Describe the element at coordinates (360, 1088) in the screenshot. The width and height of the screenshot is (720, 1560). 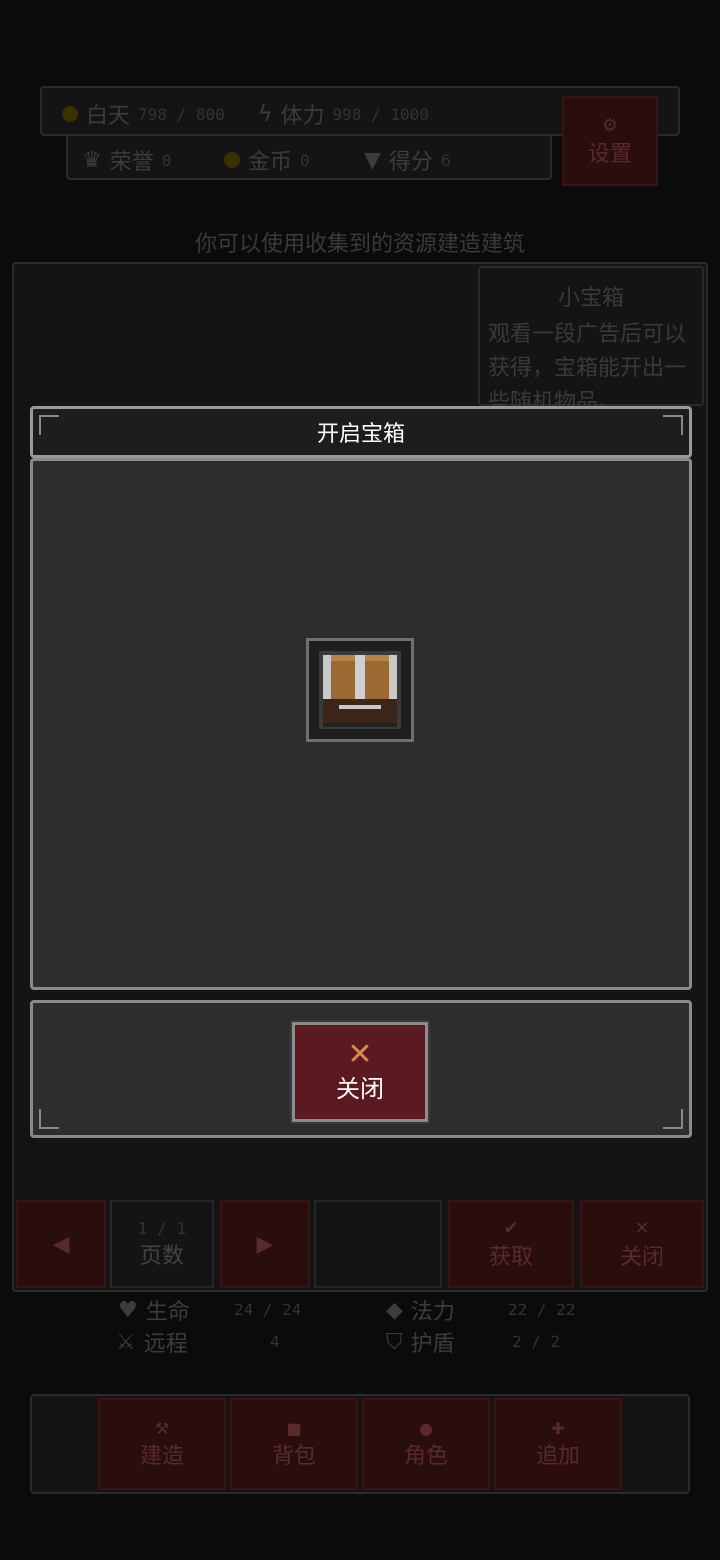
I see `modal-close-label: 关闭` at that location.